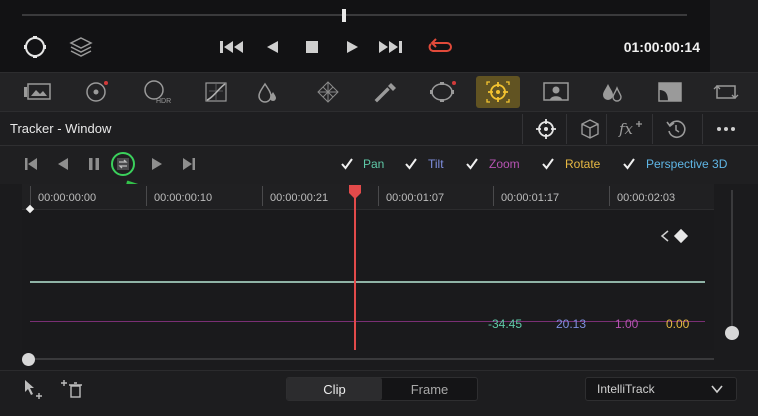  Describe the element at coordinates (232, 47) in the screenshot. I see `jump-to-start-icon` at that location.